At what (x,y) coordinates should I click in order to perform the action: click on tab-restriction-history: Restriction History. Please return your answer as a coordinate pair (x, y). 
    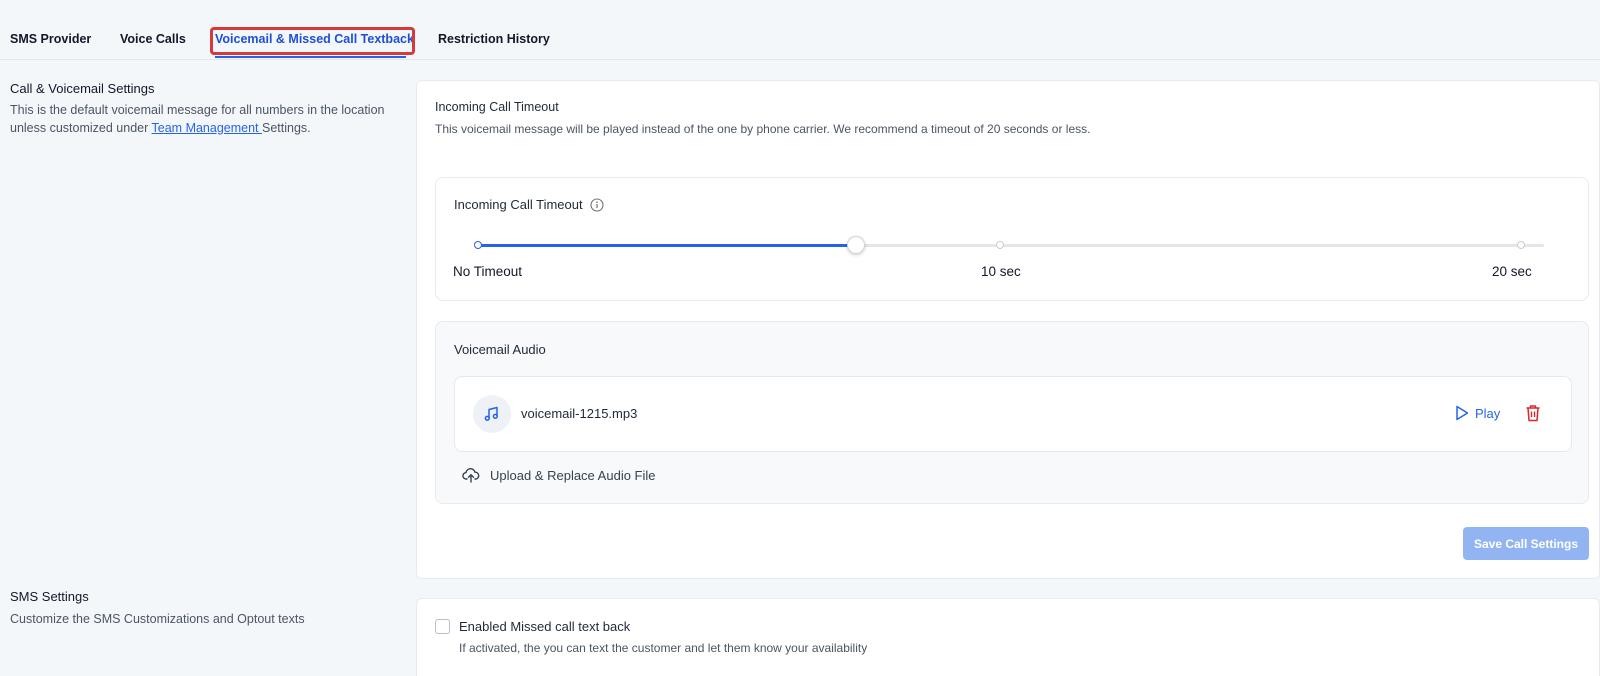
    Looking at the image, I should click on (494, 39).